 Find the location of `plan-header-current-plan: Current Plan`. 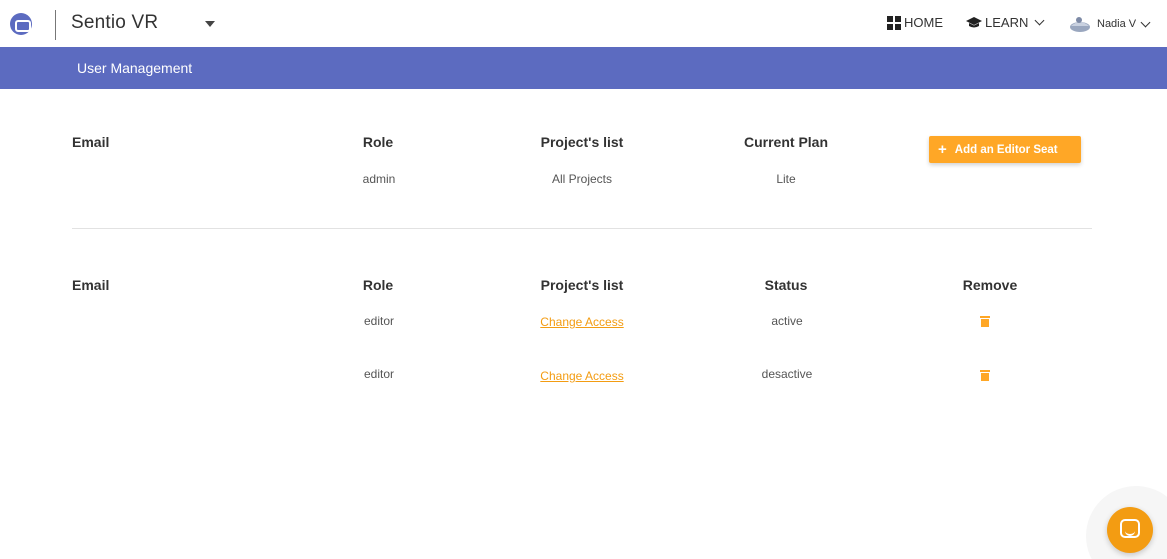

plan-header-current-plan: Current Plan is located at coordinates (786, 142).